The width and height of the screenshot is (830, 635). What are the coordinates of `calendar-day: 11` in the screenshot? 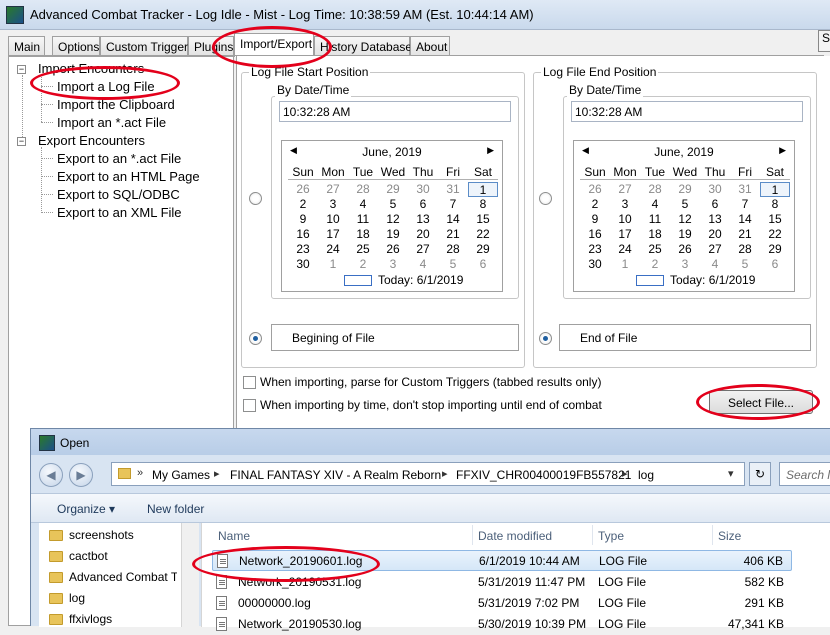 It's located at (655, 219).